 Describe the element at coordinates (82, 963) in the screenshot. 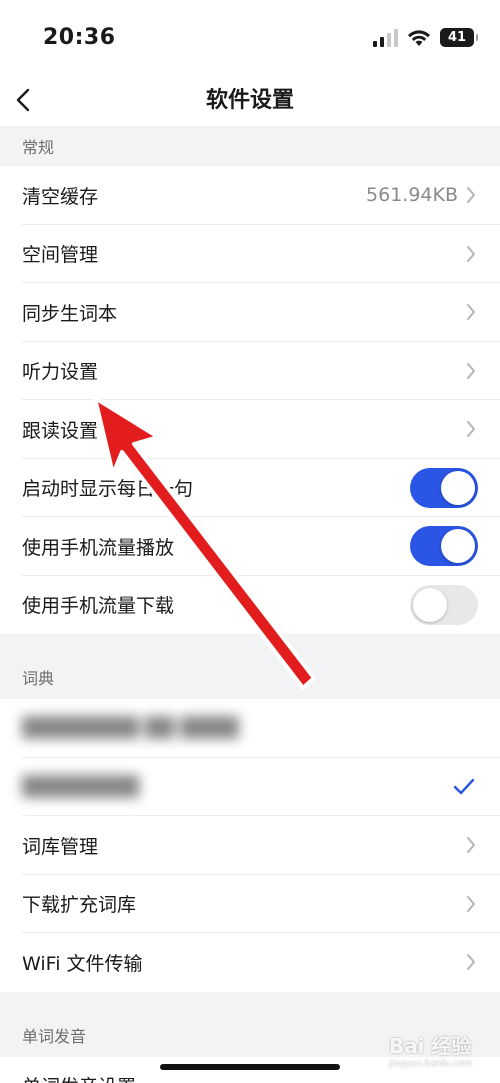

I see `row-label: WiFi 文件传输` at that location.